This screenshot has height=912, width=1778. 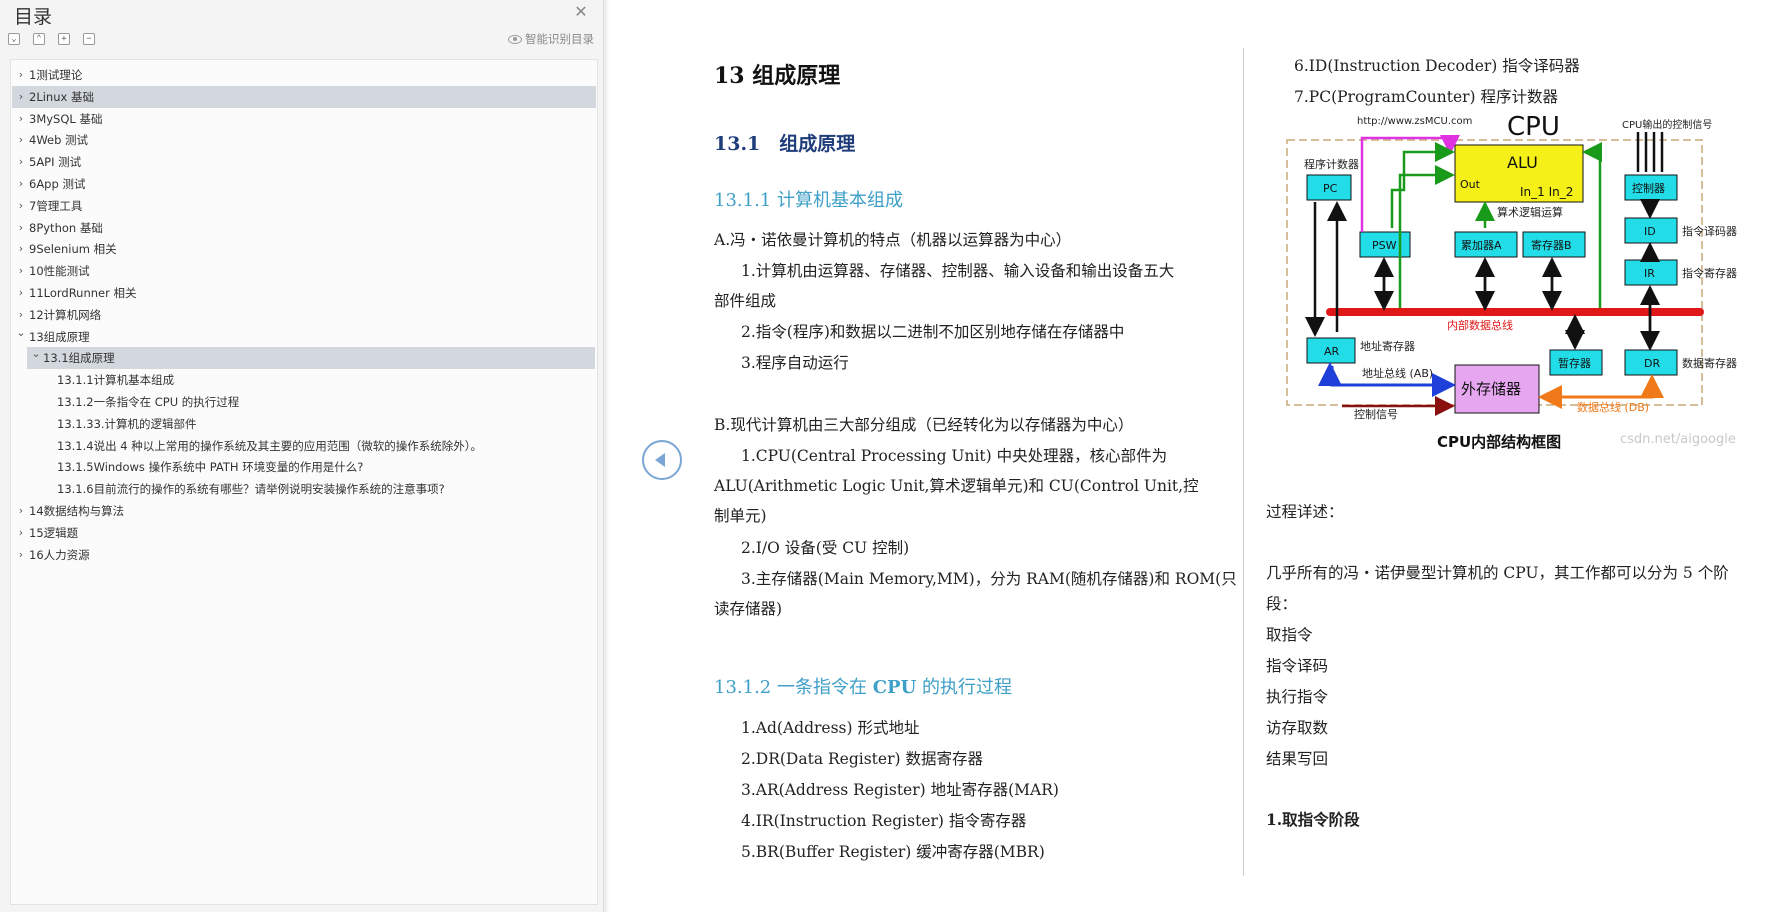 I want to click on heading-13-1-2-cpu: CPU, so click(x=894, y=687).